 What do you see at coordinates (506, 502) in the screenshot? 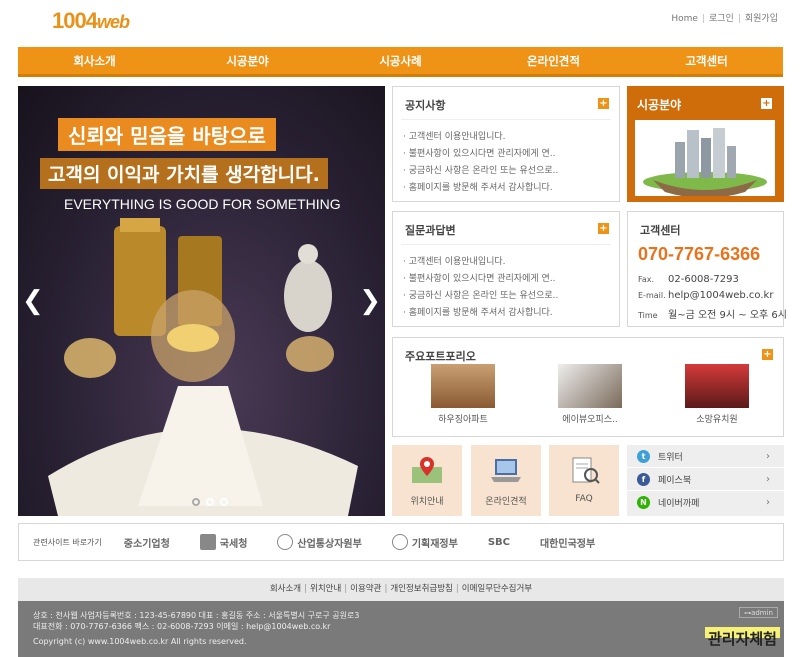
I see `estimate-label: 온라인견적` at bounding box center [506, 502].